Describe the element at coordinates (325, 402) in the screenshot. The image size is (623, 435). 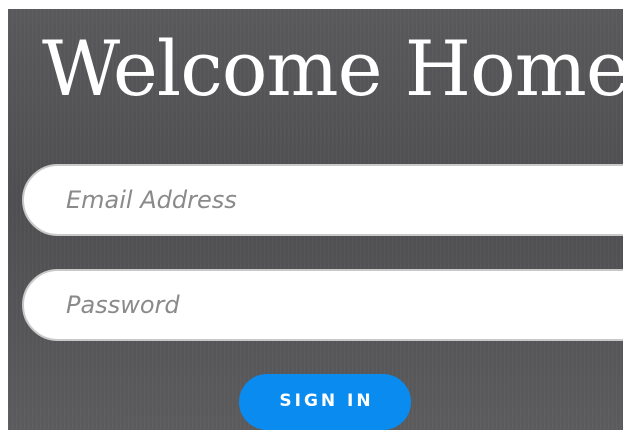
I see `sign-in-button: SIGN IN` at that location.